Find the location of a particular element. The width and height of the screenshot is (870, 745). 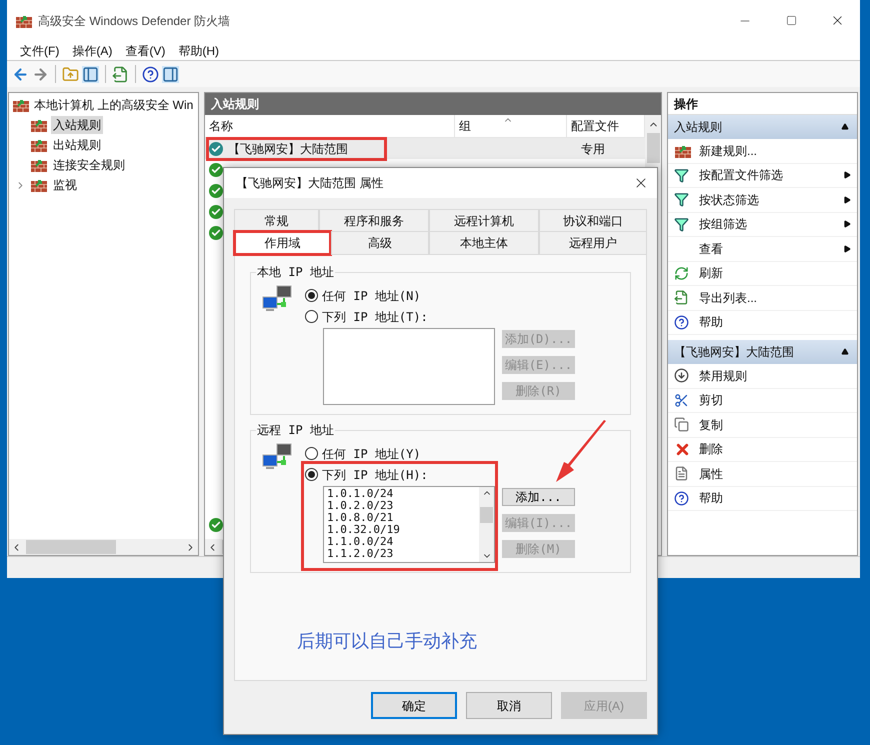

action-item: 禁用规则 is located at coordinates (762, 376).